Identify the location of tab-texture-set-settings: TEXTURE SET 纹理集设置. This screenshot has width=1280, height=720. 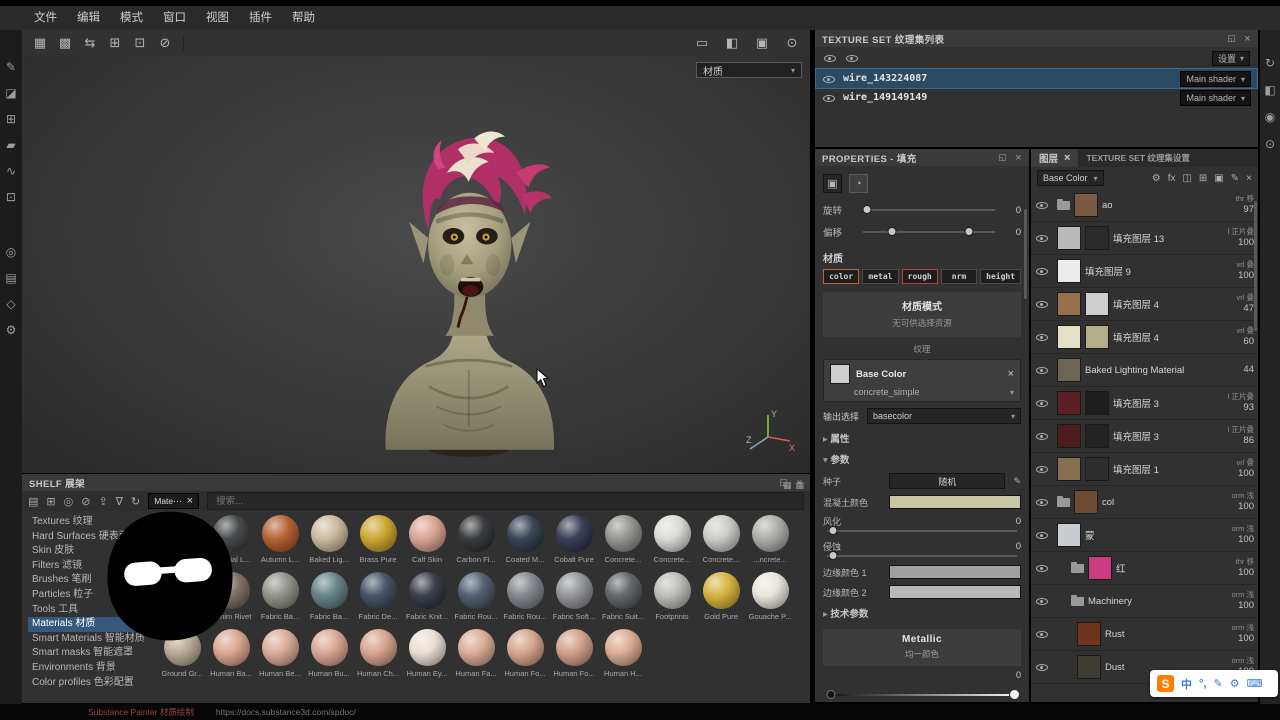
(1137, 158).